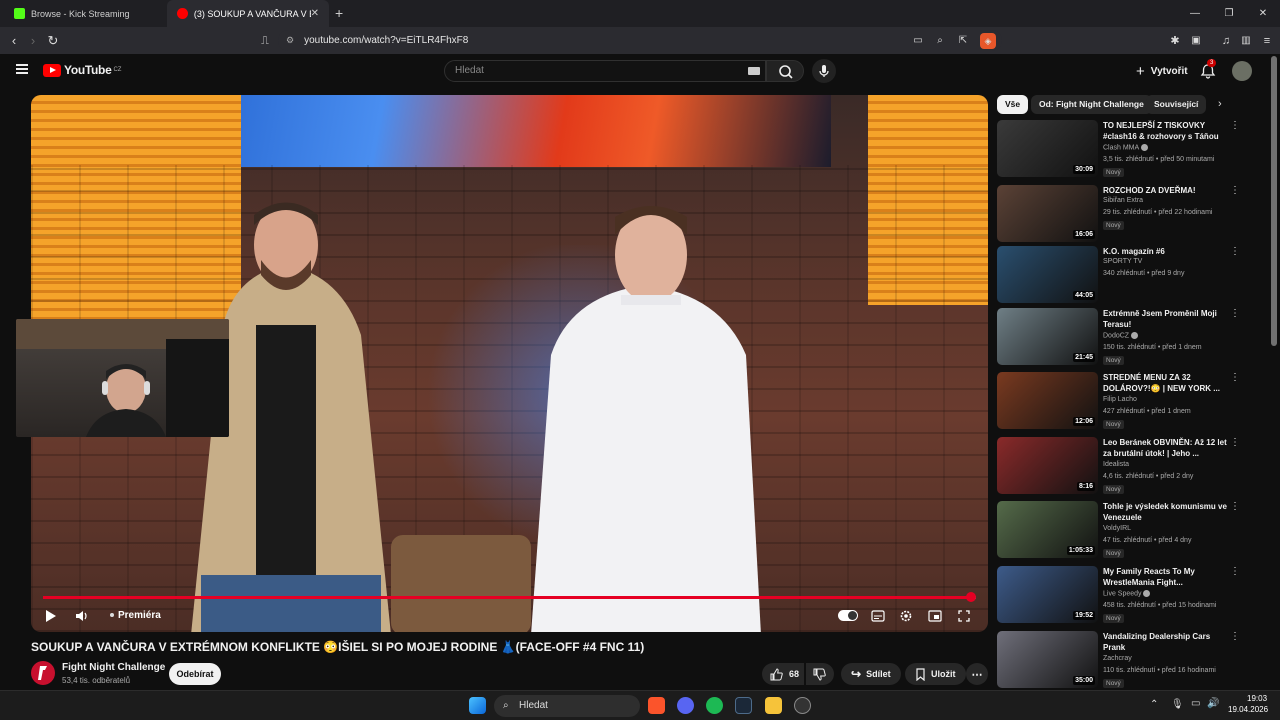 This screenshot has width=1280, height=720. I want to click on recommendation-title: K.O. magazín #6, so click(1165, 251).